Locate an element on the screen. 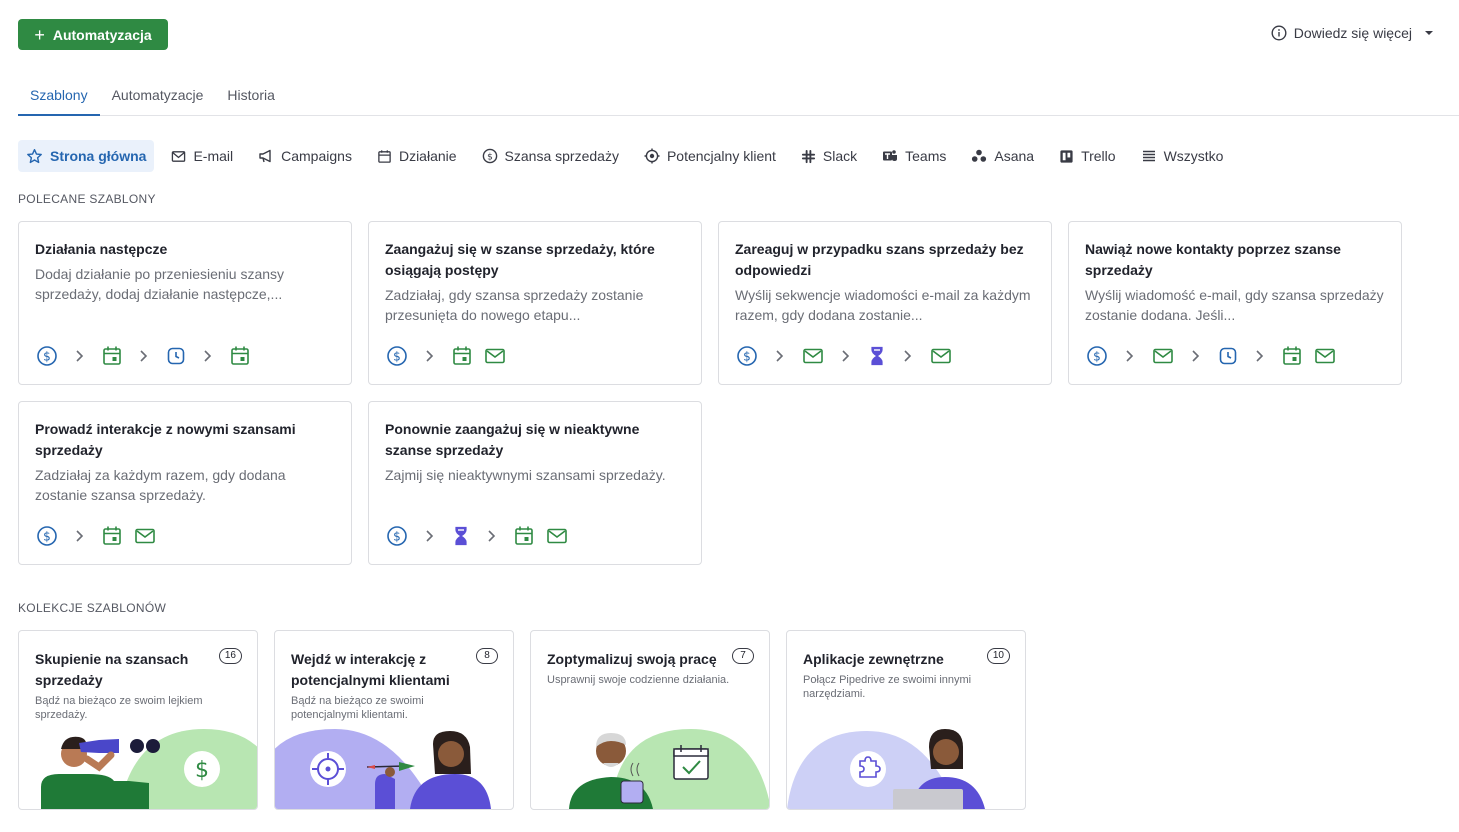  collection-title: Zoptymalizuj swoją pracę is located at coordinates (632, 659).